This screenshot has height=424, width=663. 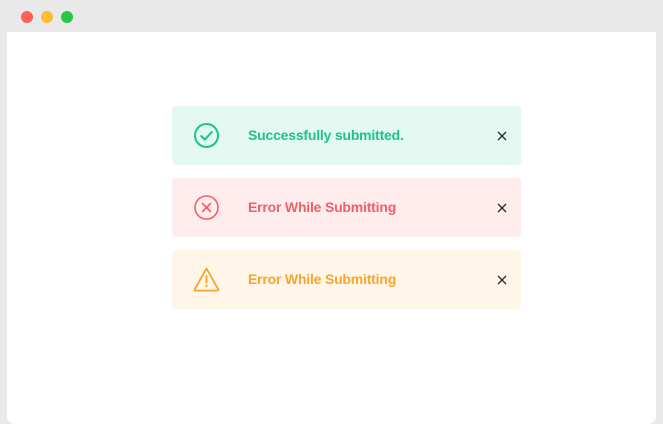 I want to click on error-alert: Error While Submitting, so click(x=346, y=207).